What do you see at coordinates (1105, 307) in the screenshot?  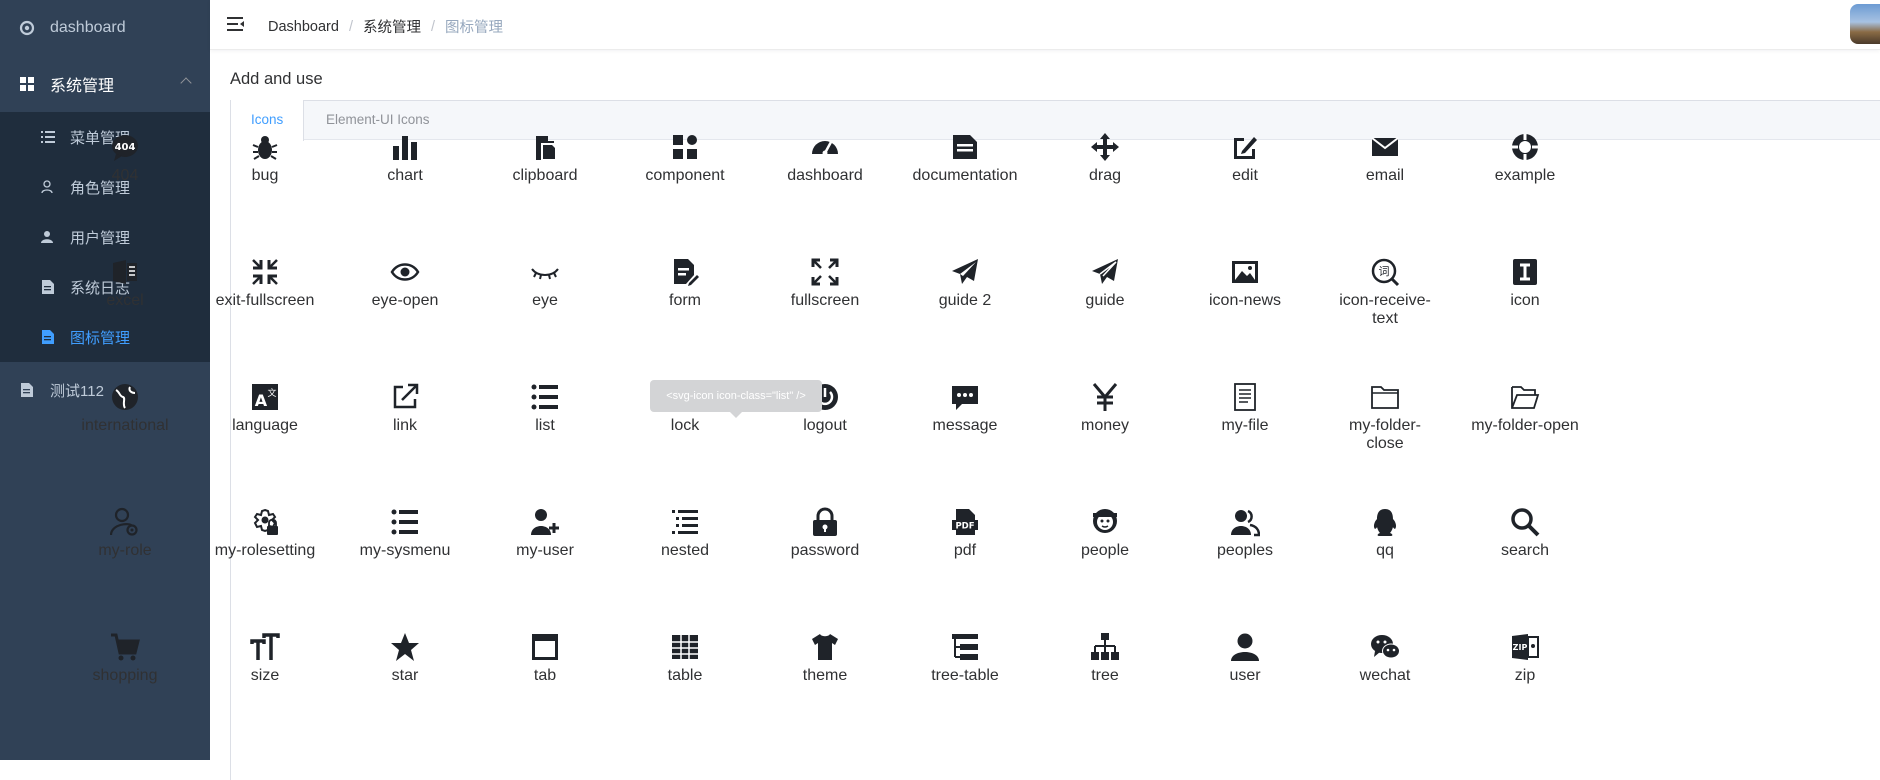 I see `icon-item-guide: guide` at bounding box center [1105, 307].